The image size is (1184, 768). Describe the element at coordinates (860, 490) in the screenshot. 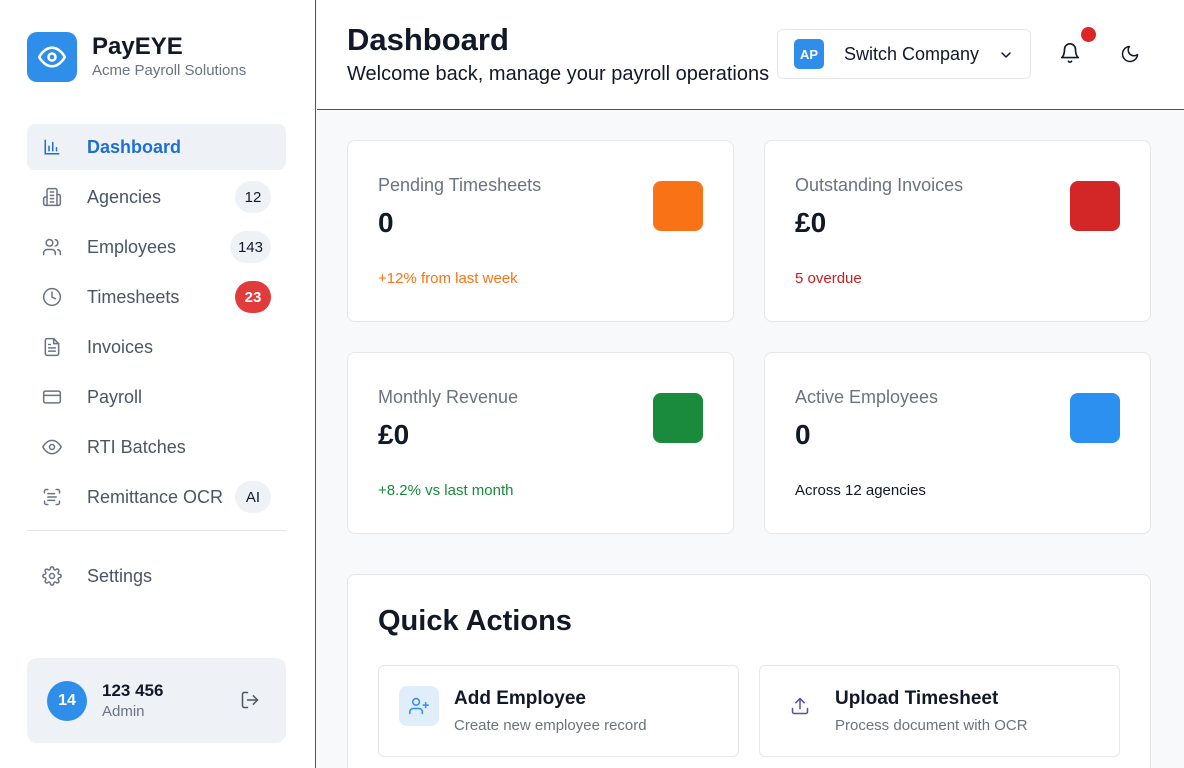

I see `stat-trend: Across 12 agencies` at that location.